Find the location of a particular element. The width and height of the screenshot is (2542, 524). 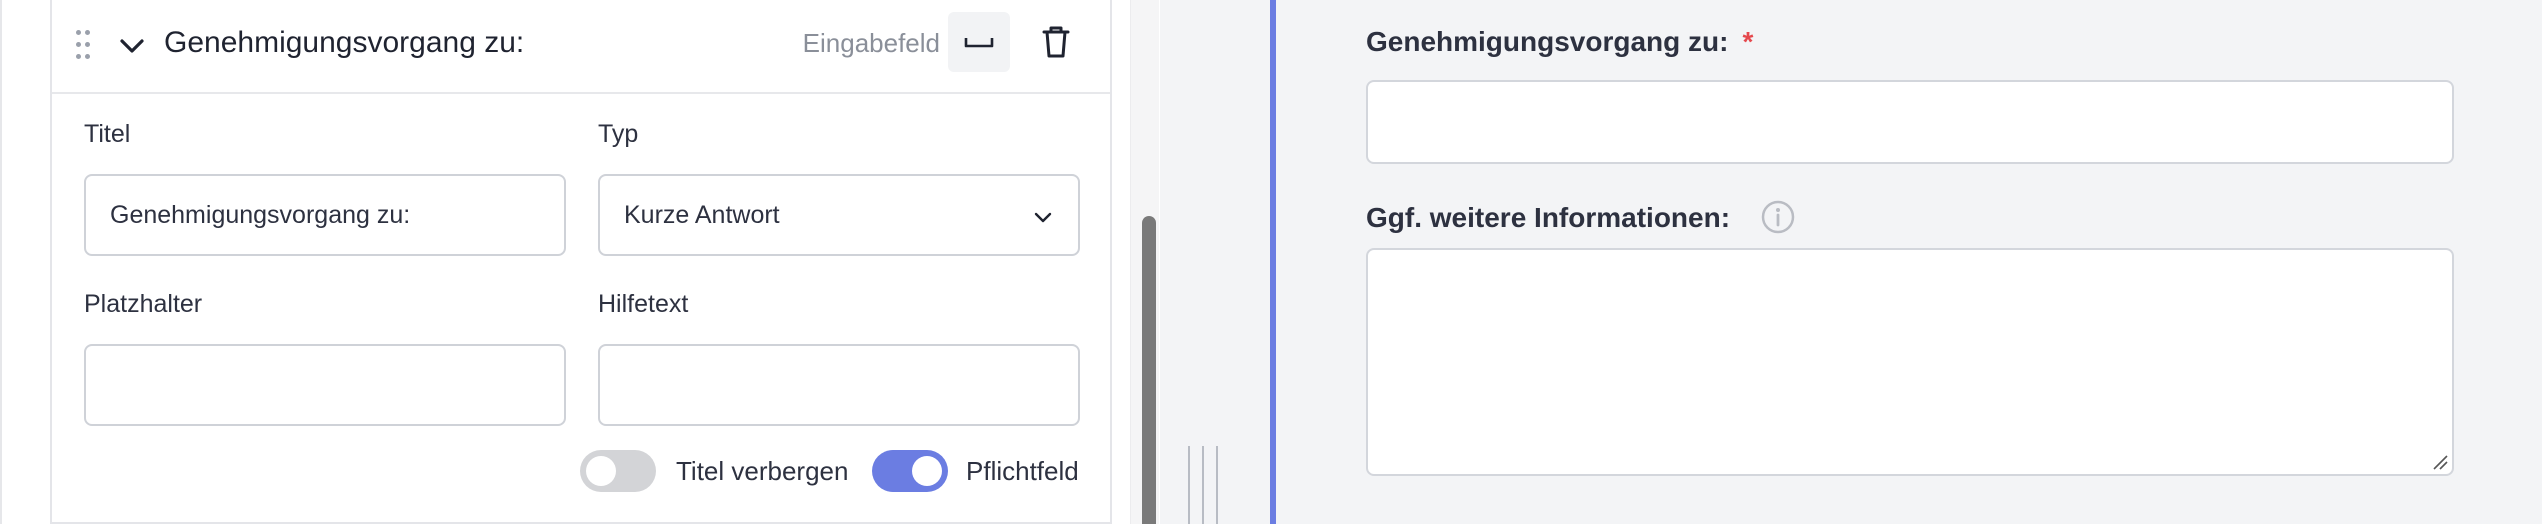

title-input: Genehmigungsvorgang zu: is located at coordinates (325, 215).